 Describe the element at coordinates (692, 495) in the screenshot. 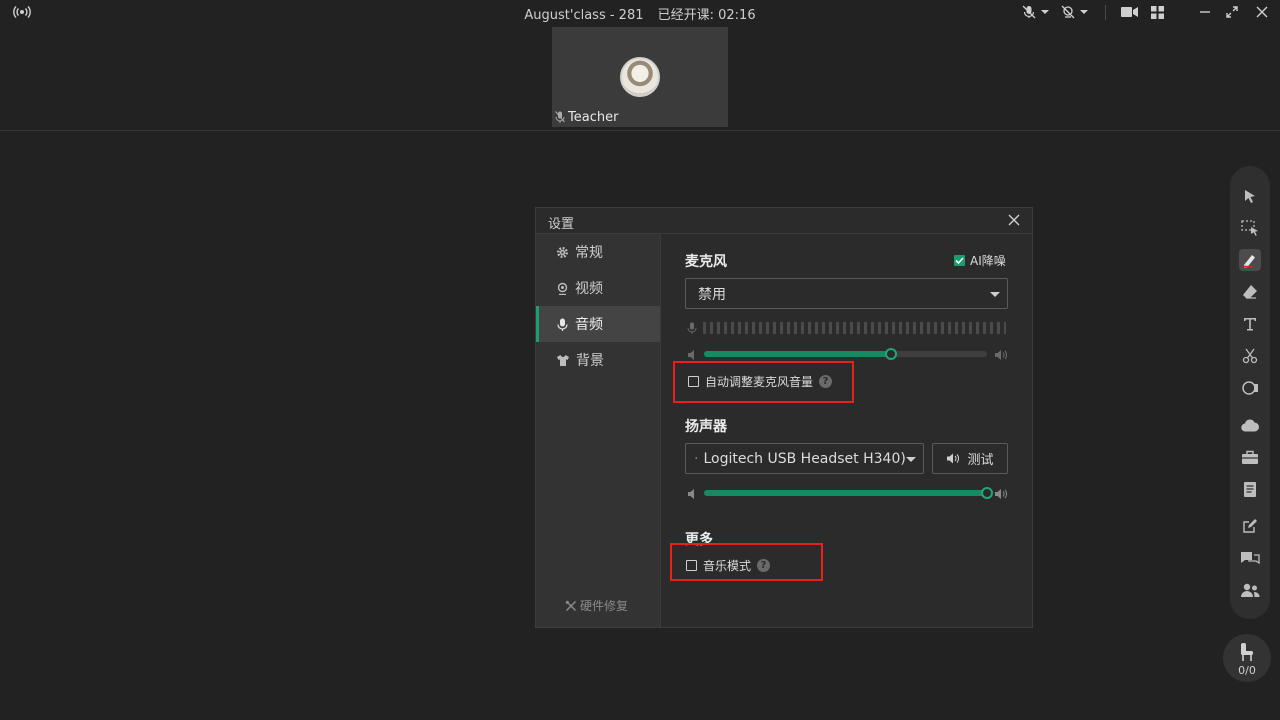

I see `volume-low-icon` at that location.